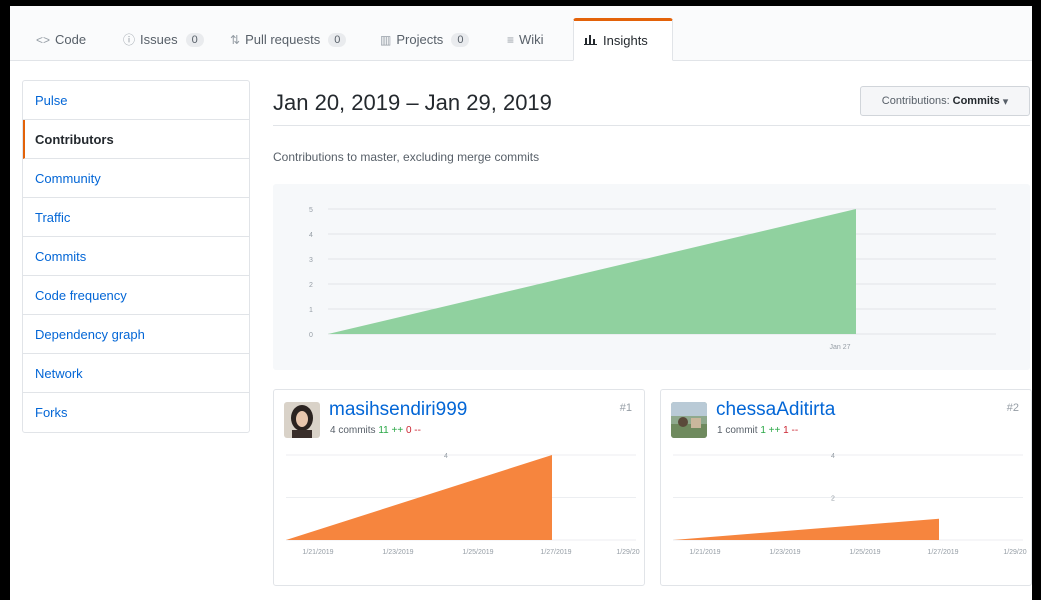  What do you see at coordinates (194, 39) in the screenshot?
I see `issues-count: 0` at bounding box center [194, 39].